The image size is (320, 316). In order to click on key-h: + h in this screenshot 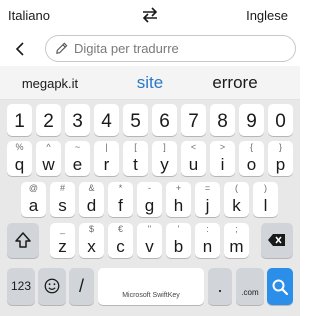, I will do `click(178, 199)`.